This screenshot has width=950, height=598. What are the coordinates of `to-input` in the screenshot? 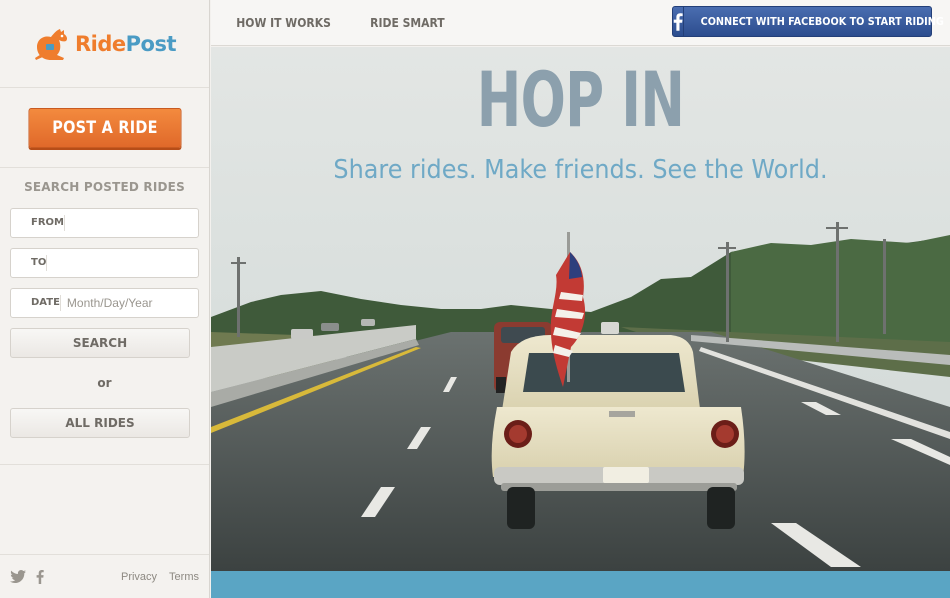 It's located at (128, 263).